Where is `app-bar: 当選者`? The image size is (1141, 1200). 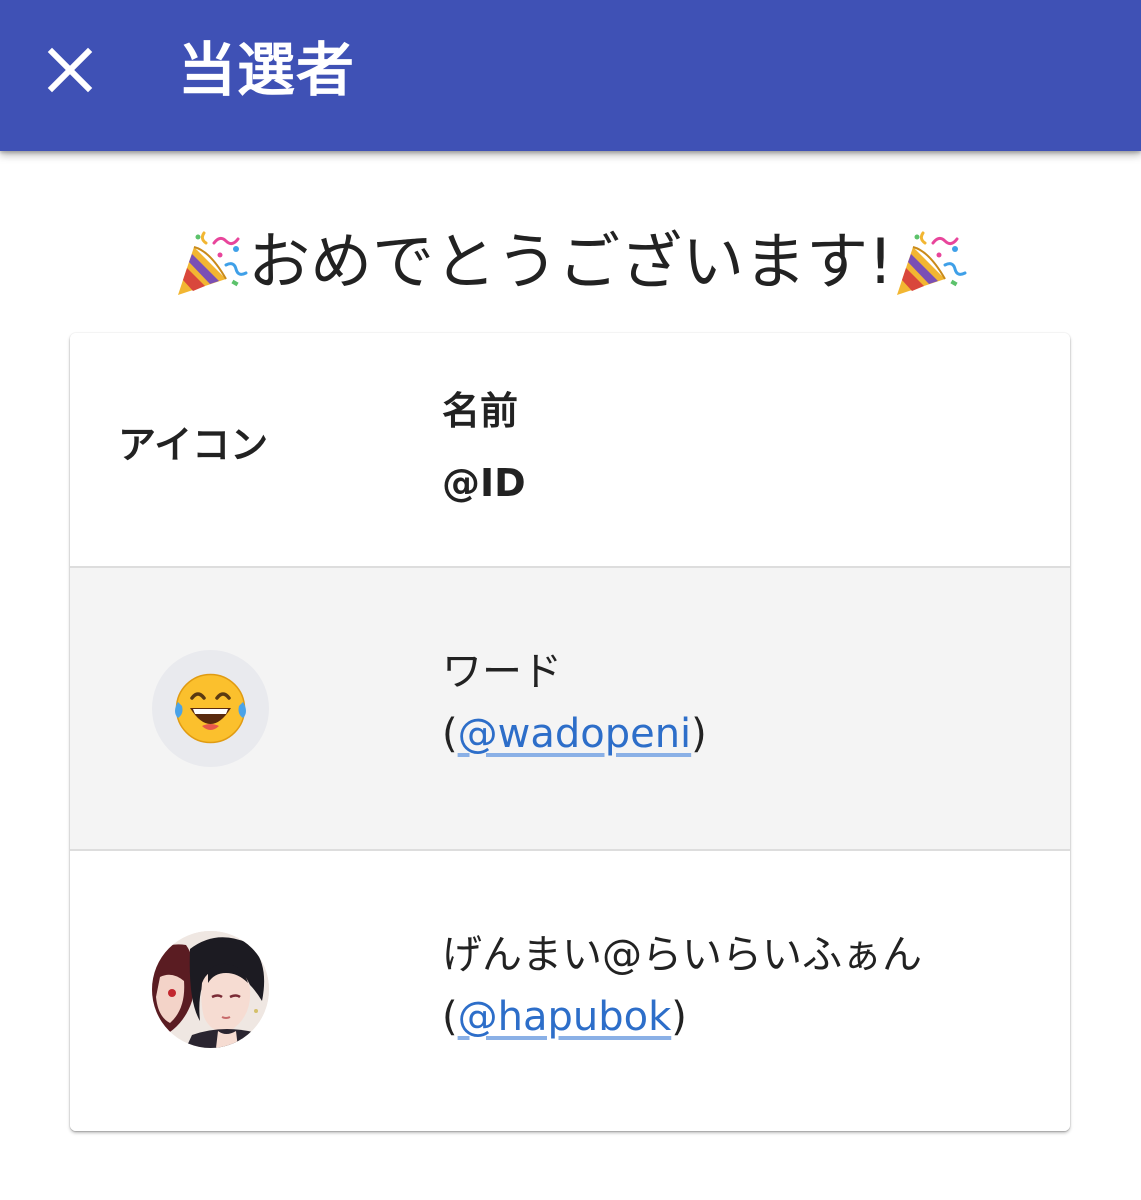 app-bar: 当選者 is located at coordinates (570, 75).